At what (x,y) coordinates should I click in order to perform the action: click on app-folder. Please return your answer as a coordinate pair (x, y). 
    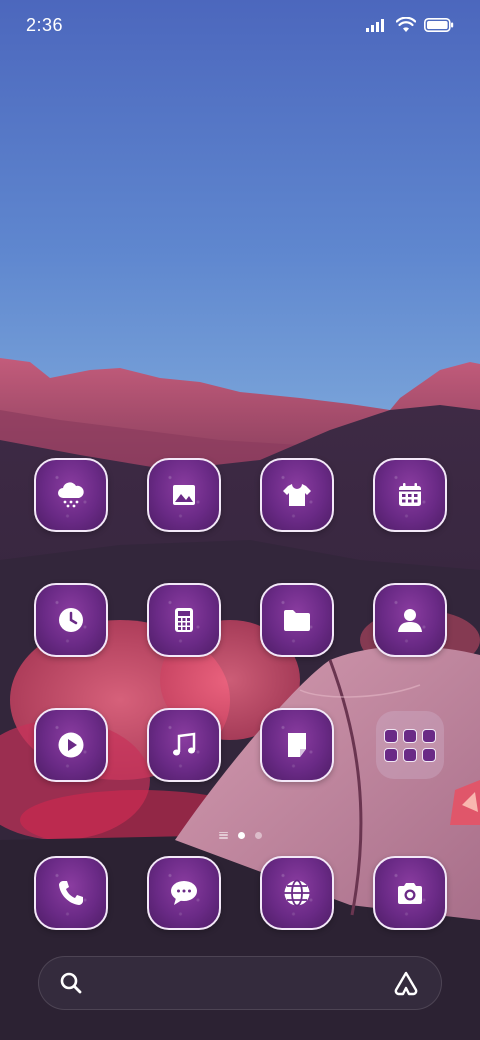
    Looking at the image, I should click on (410, 745).